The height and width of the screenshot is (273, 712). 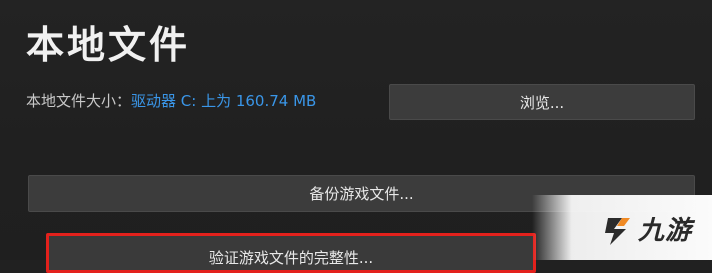 What do you see at coordinates (665, 231) in the screenshot?
I see `watermark-text: 九游` at bounding box center [665, 231].